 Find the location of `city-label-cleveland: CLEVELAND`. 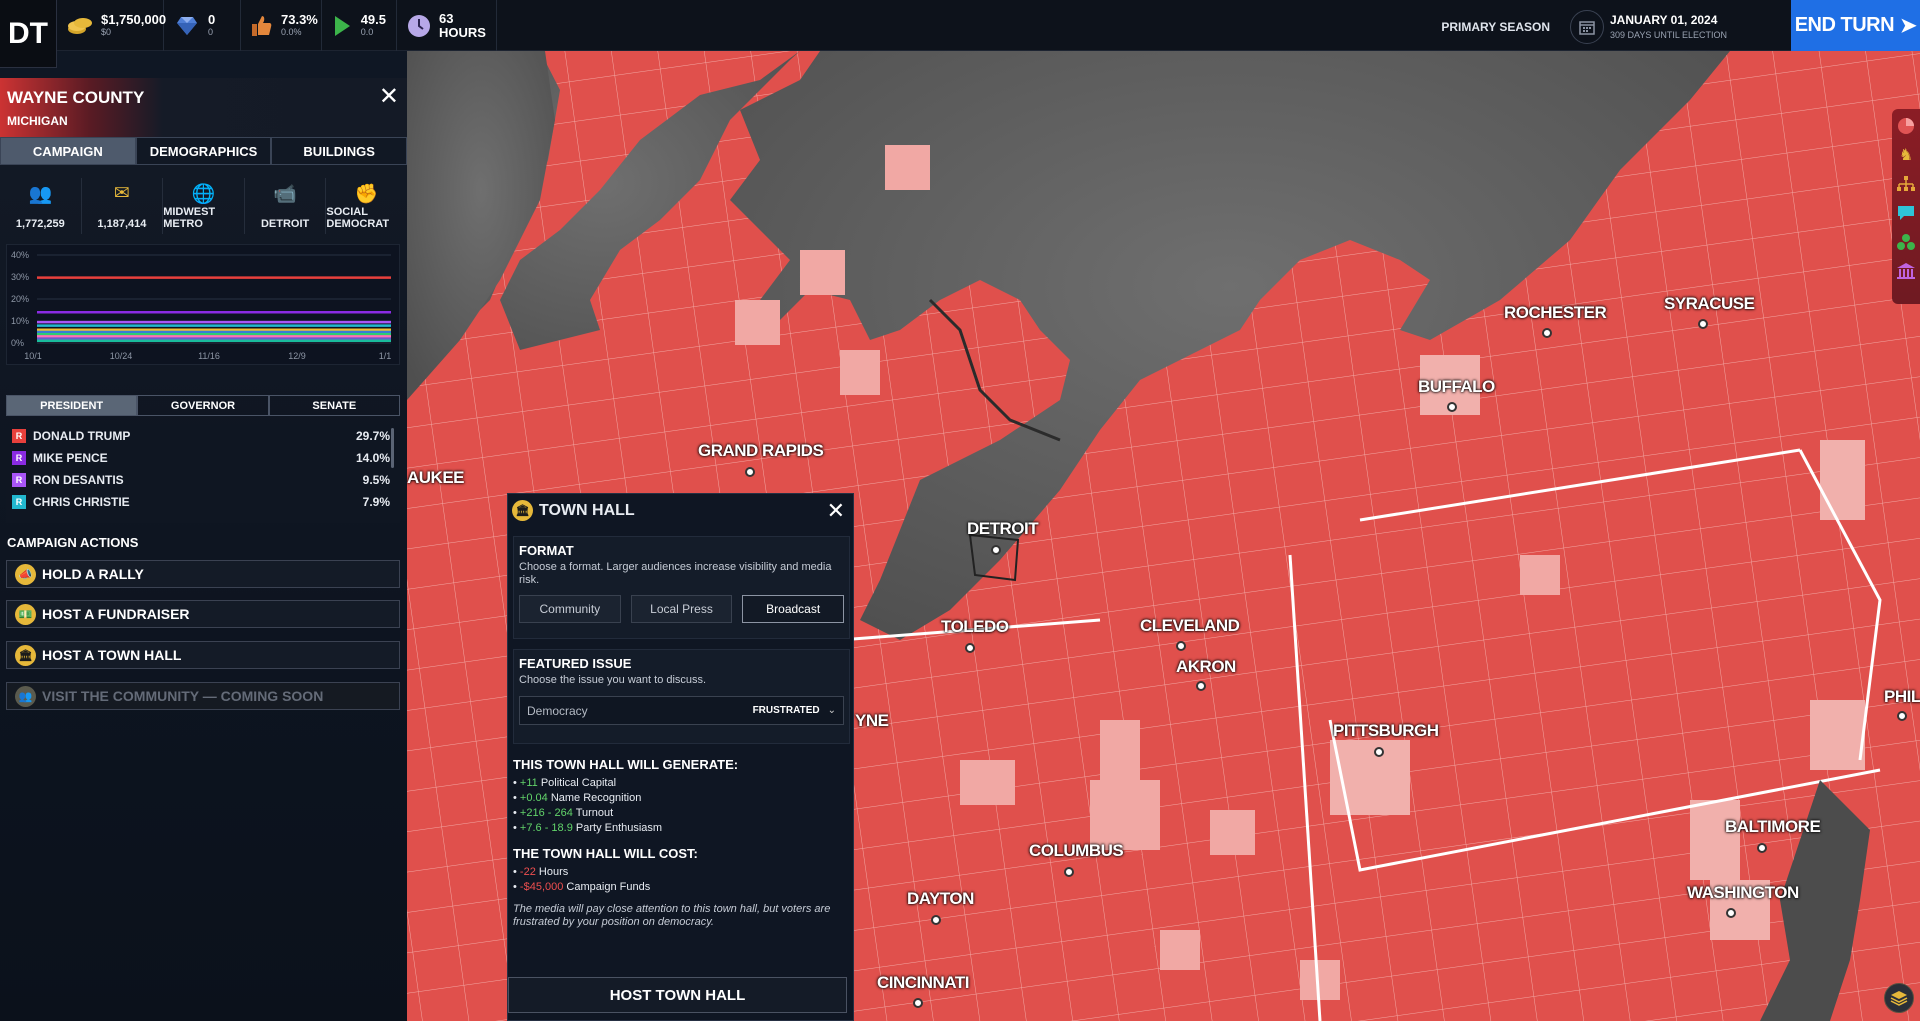

city-label-cleveland: CLEVELAND is located at coordinates (1190, 626).